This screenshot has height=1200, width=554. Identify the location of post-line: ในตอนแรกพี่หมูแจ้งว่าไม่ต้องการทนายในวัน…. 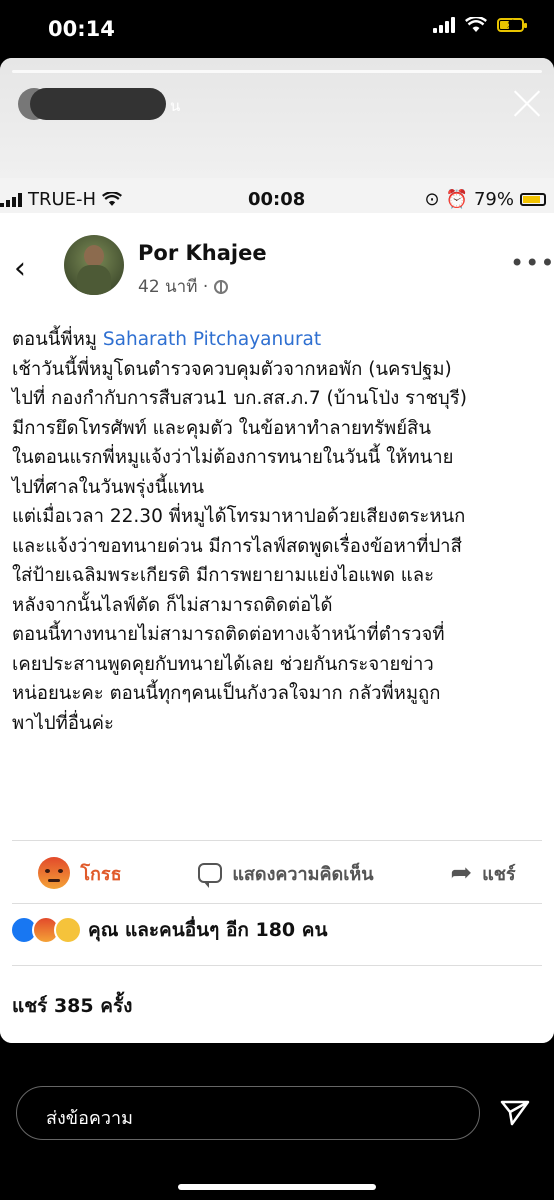
(233, 457).